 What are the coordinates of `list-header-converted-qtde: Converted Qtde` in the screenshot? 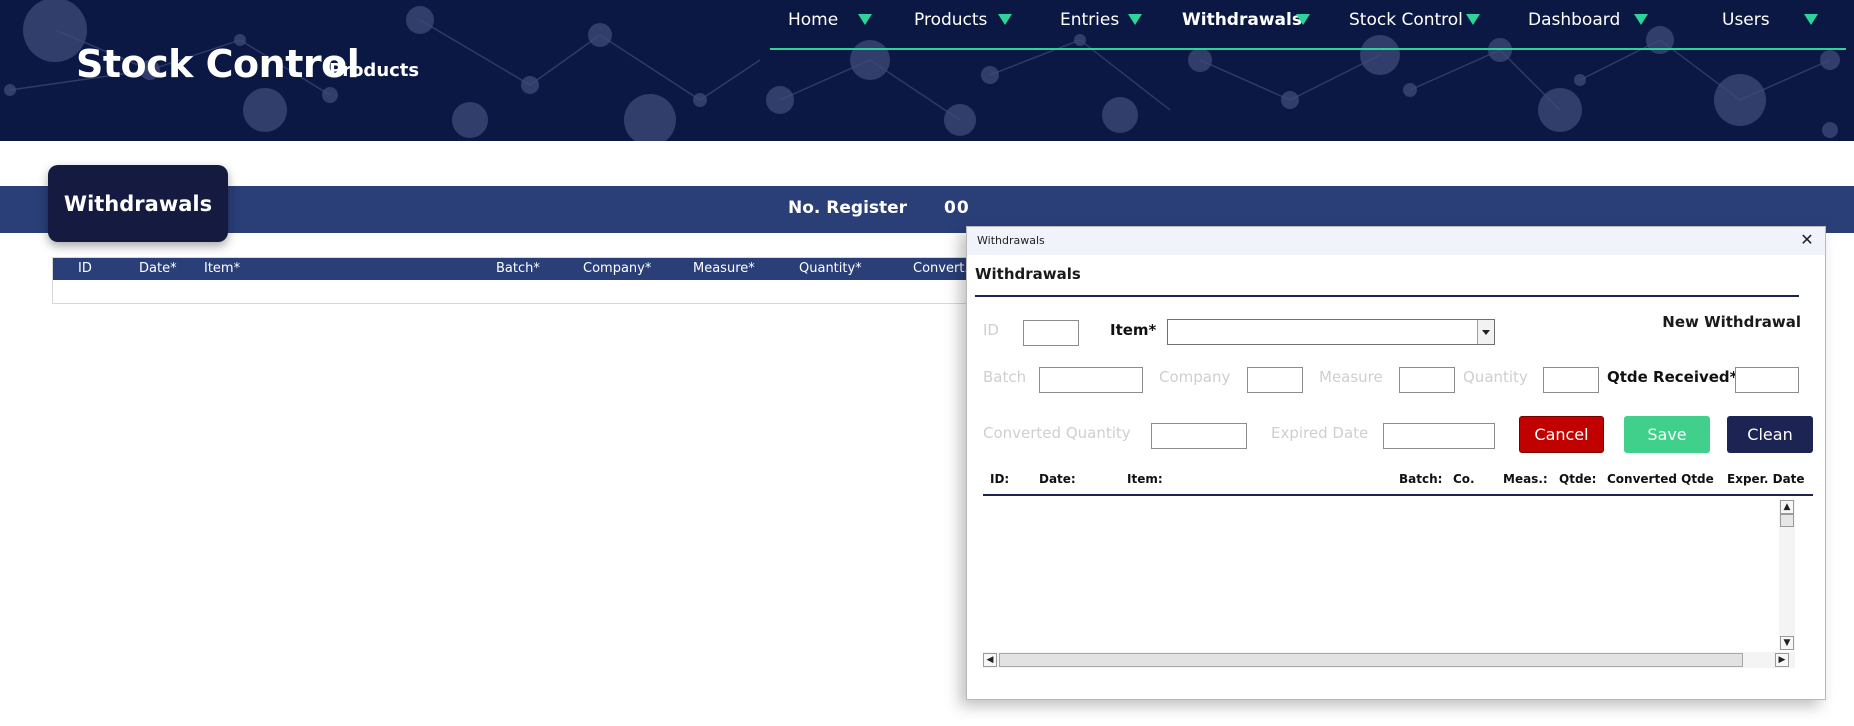 It's located at (1660, 479).